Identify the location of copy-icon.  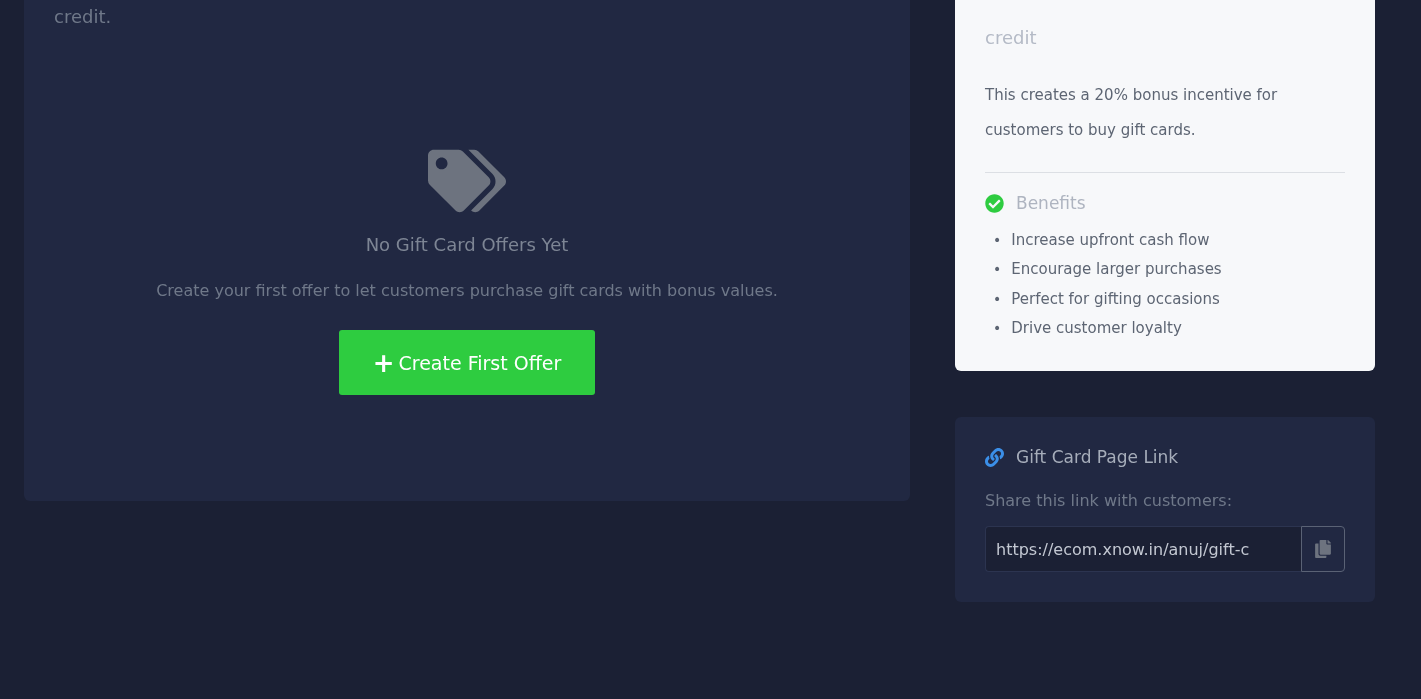
(1323, 549).